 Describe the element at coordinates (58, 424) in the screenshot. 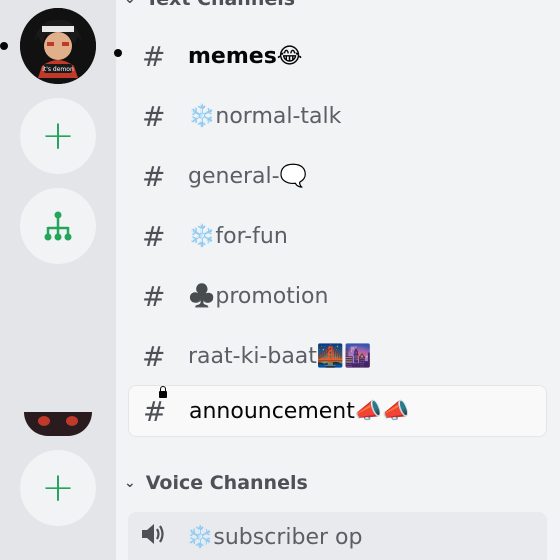

I see `server-avatar-partial` at that location.